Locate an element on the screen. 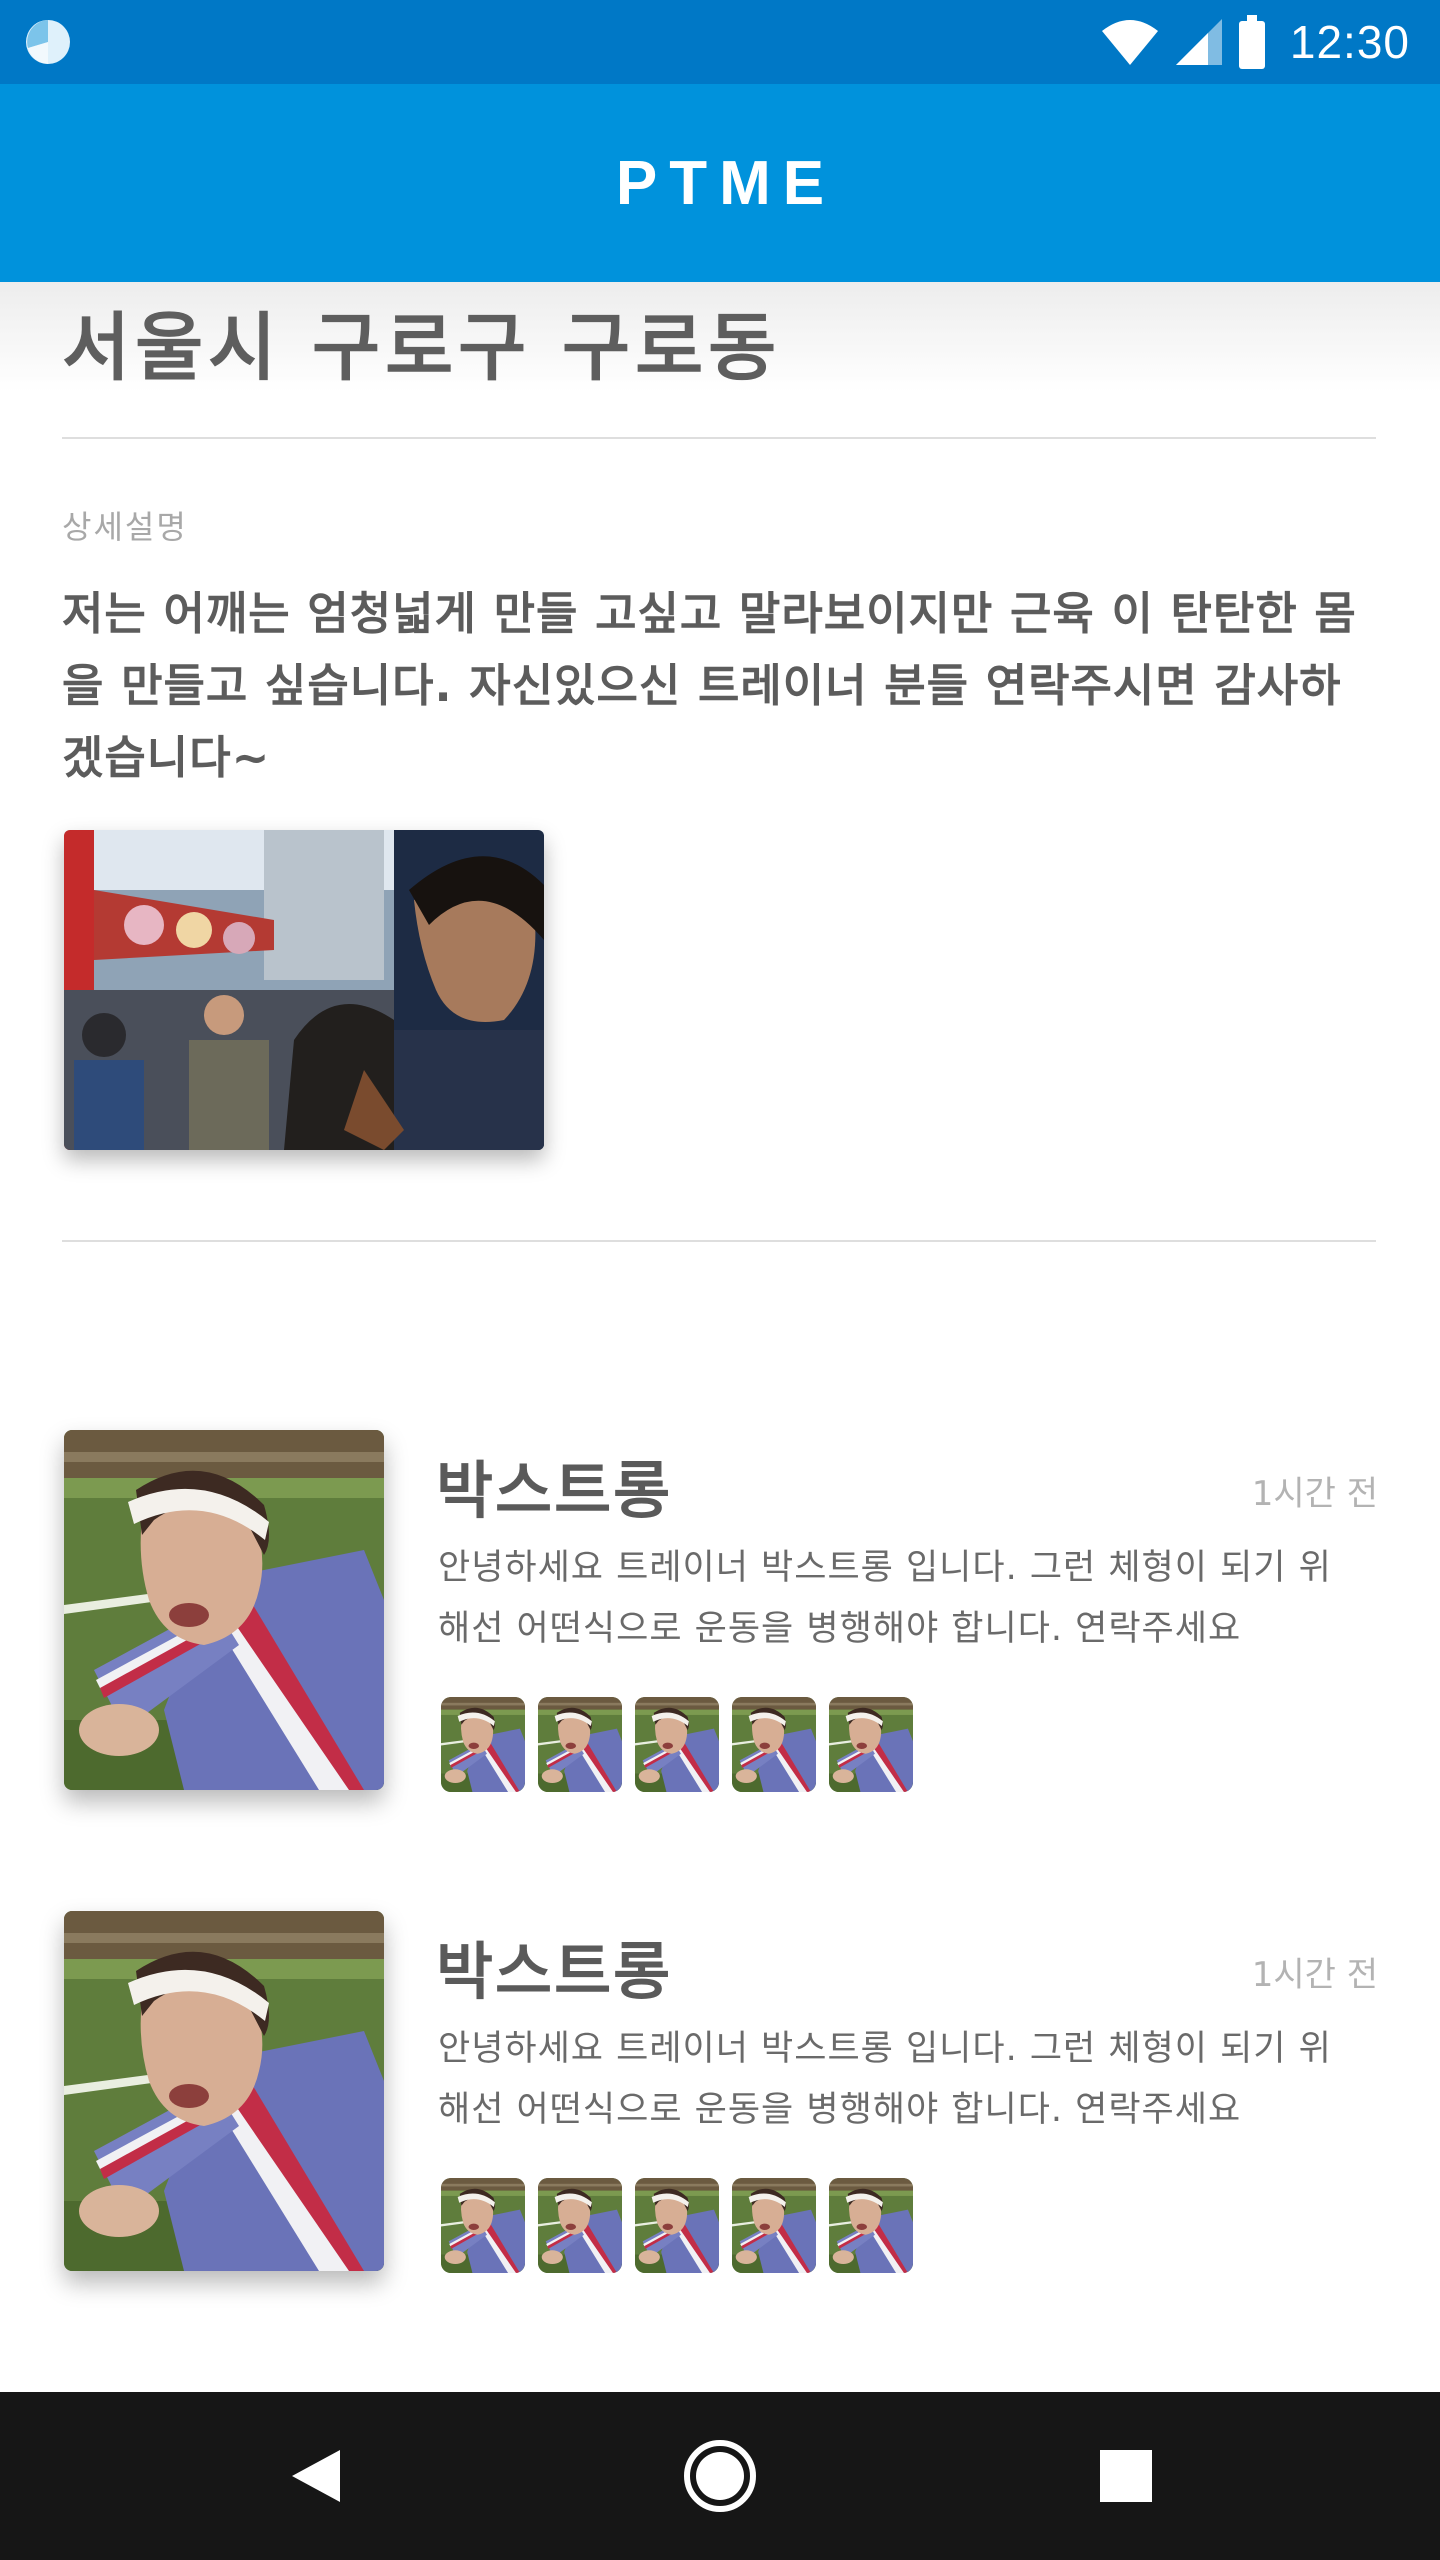 This screenshot has width=1440, height=2560. home-icon is located at coordinates (720, 2476).